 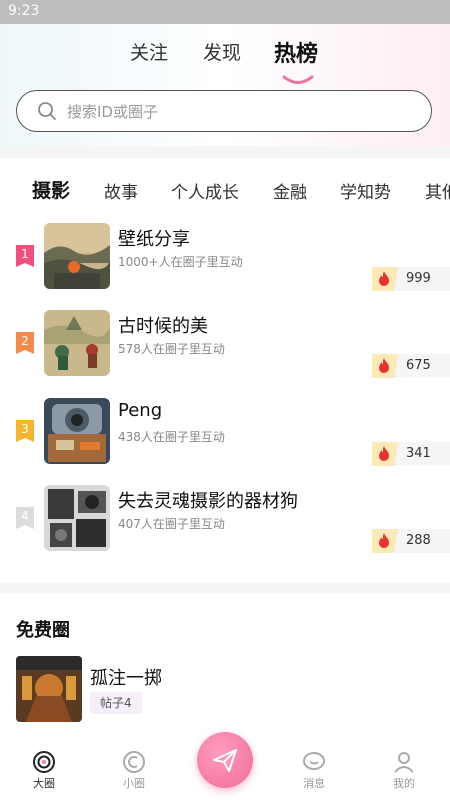 What do you see at coordinates (171, 524) in the screenshot?
I see `circle-member-count: 407人在圈子里互动` at bounding box center [171, 524].